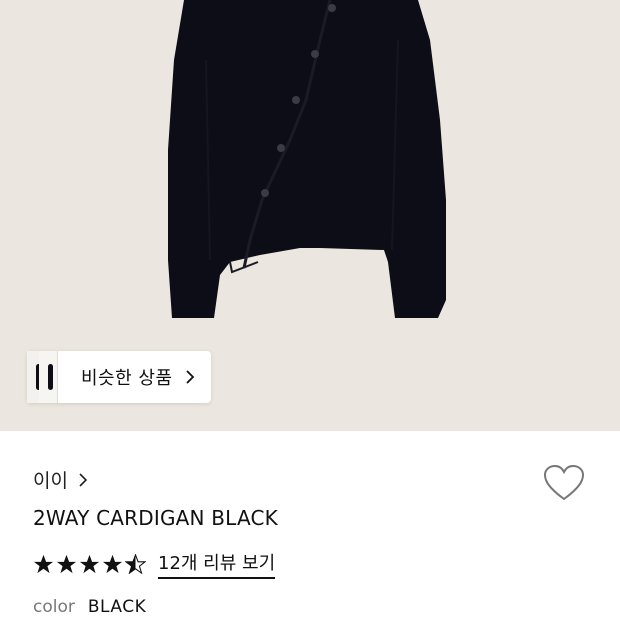 The height and width of the screenshot is (620, 620). What do you see at coordinates (117, 607) in the screenshot?
I see `color-value: BLACK` at bounding box center [117, 607].